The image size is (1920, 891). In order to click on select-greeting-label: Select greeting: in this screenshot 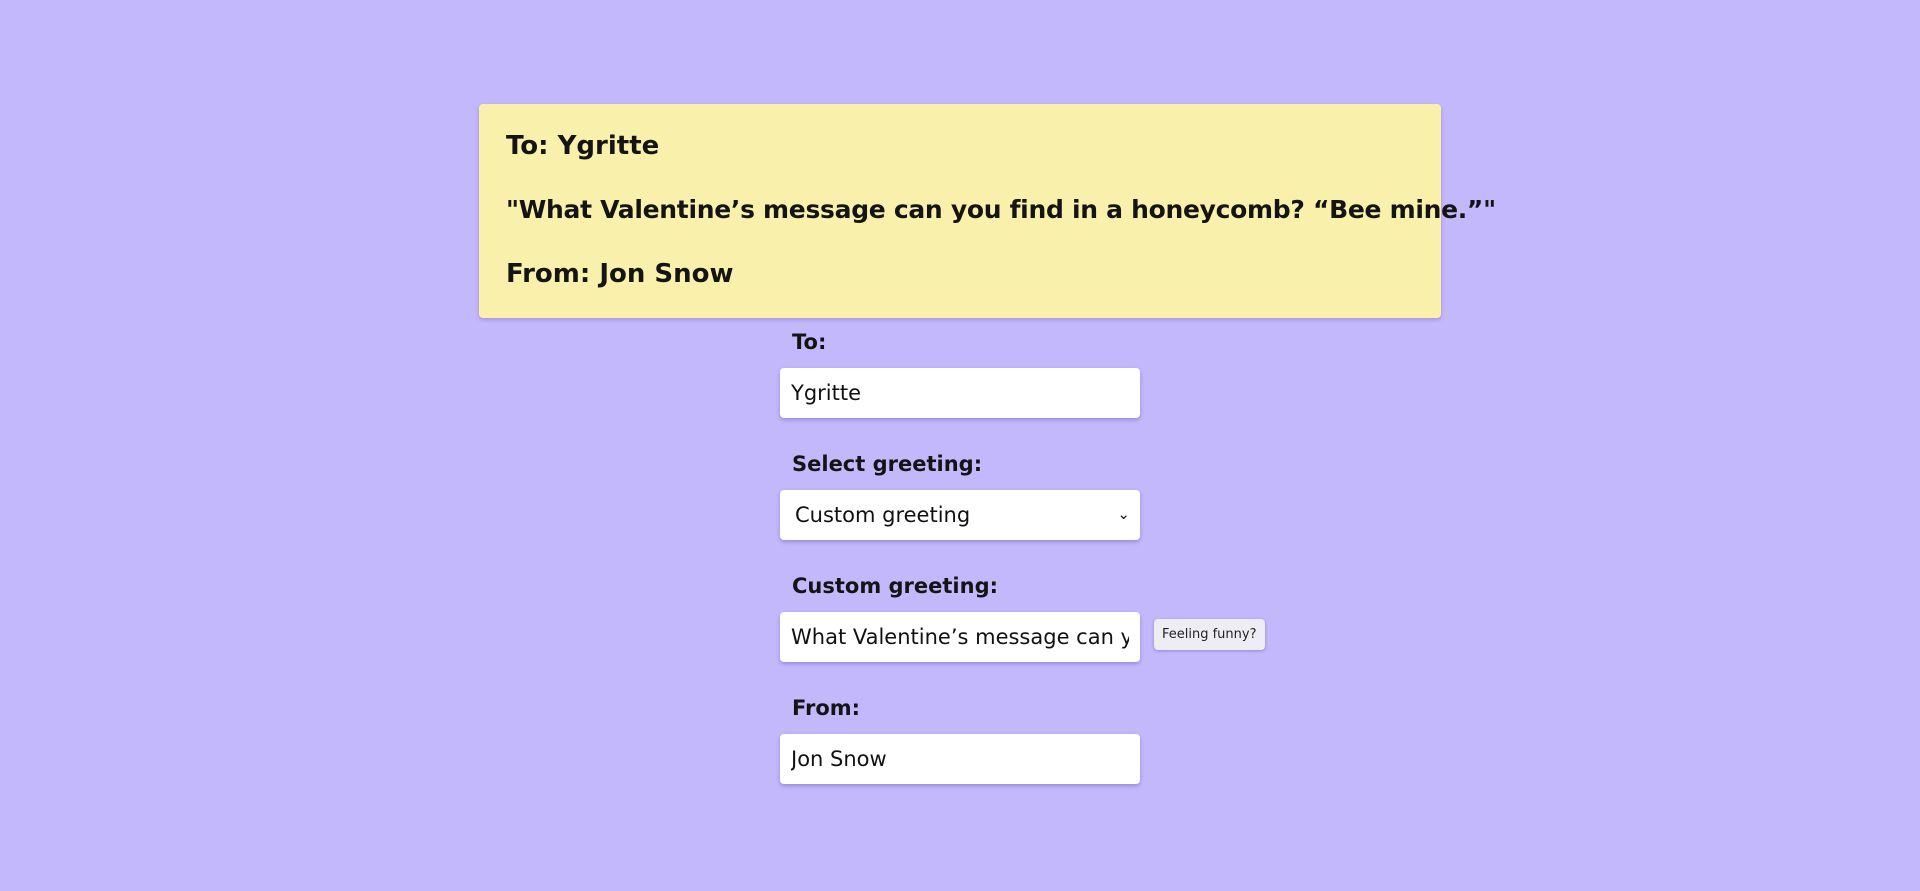, I will do `click(887, 464)`.